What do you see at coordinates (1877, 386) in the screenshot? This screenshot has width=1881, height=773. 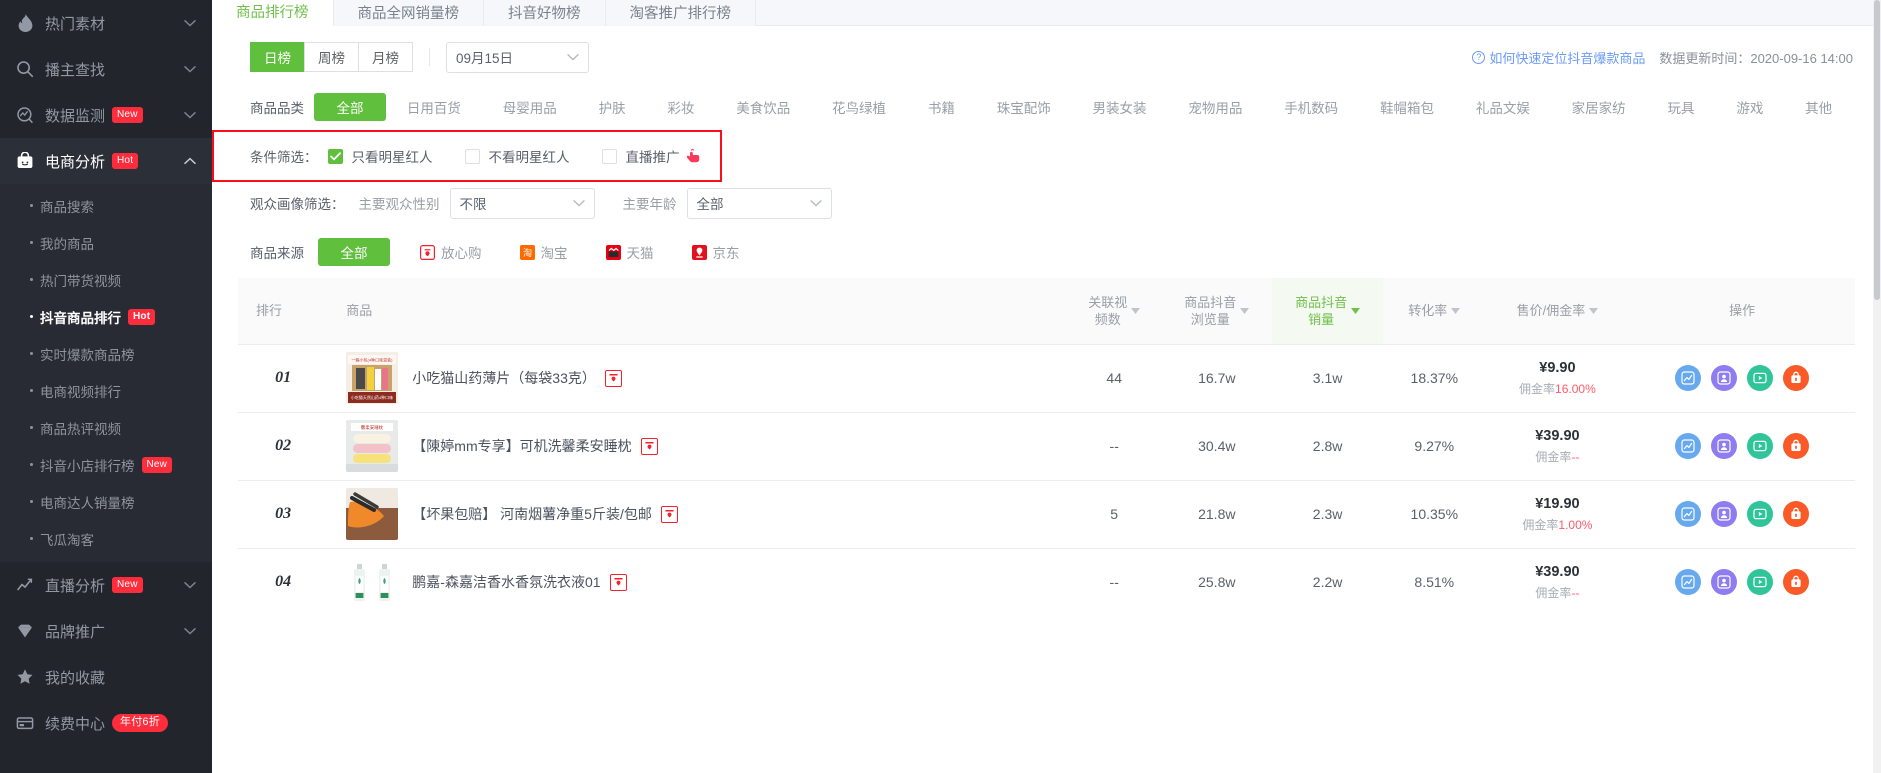 I see `page-scrollbar-track` at bounding box center [1877, 386].